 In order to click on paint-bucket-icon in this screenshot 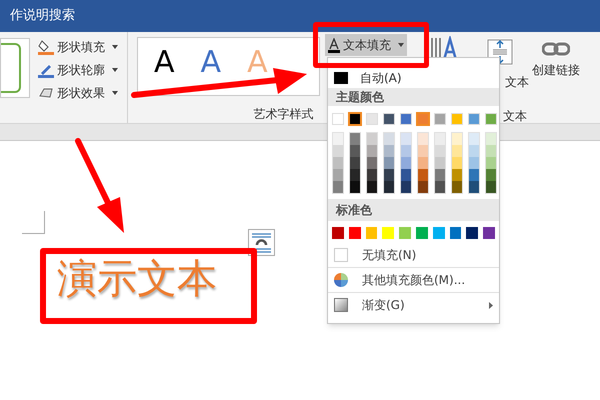, I will do `click(46, 47)`.